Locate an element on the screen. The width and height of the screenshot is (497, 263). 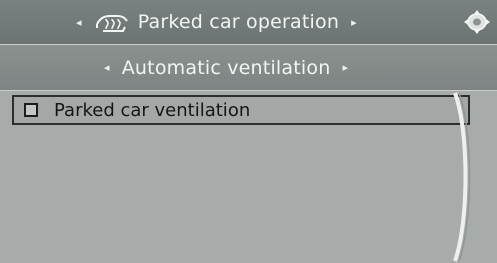
scroll-arc-indicator is located at coordinates (462, 177).